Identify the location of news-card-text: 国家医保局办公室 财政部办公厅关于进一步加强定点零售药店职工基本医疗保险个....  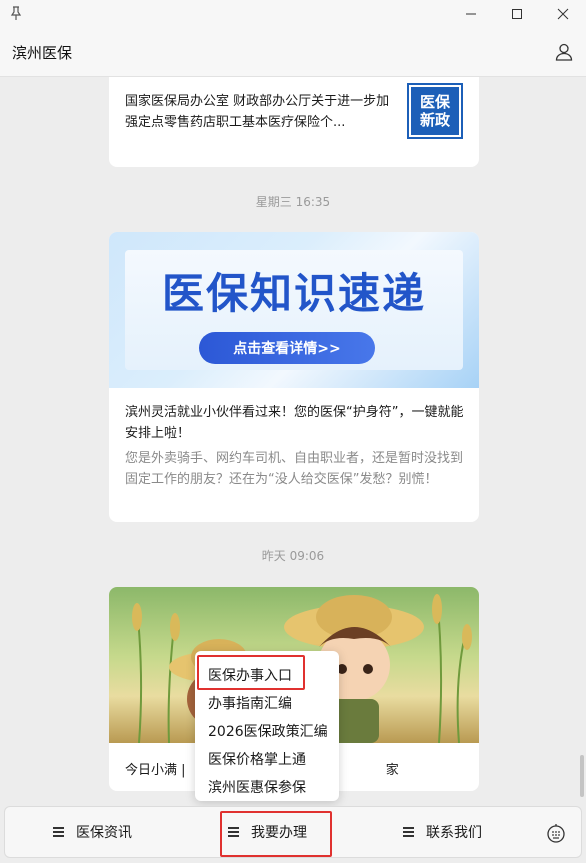
(257, 112).